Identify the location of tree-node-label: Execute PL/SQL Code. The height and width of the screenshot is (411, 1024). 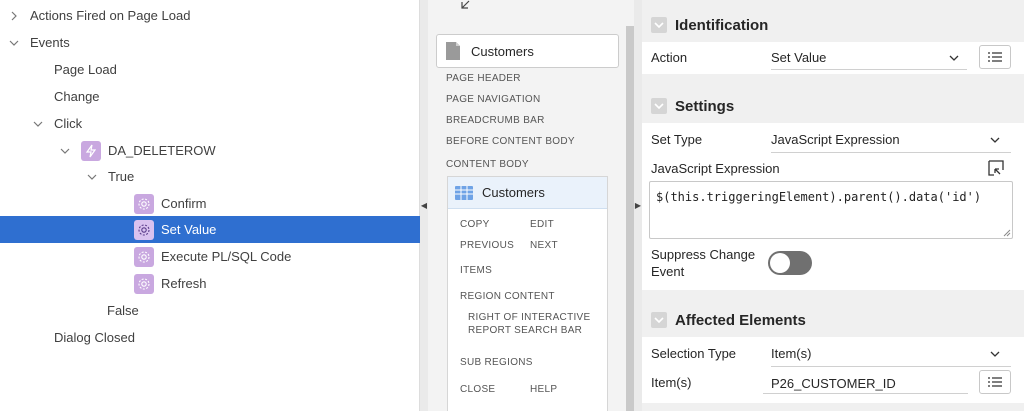
(226, 256).